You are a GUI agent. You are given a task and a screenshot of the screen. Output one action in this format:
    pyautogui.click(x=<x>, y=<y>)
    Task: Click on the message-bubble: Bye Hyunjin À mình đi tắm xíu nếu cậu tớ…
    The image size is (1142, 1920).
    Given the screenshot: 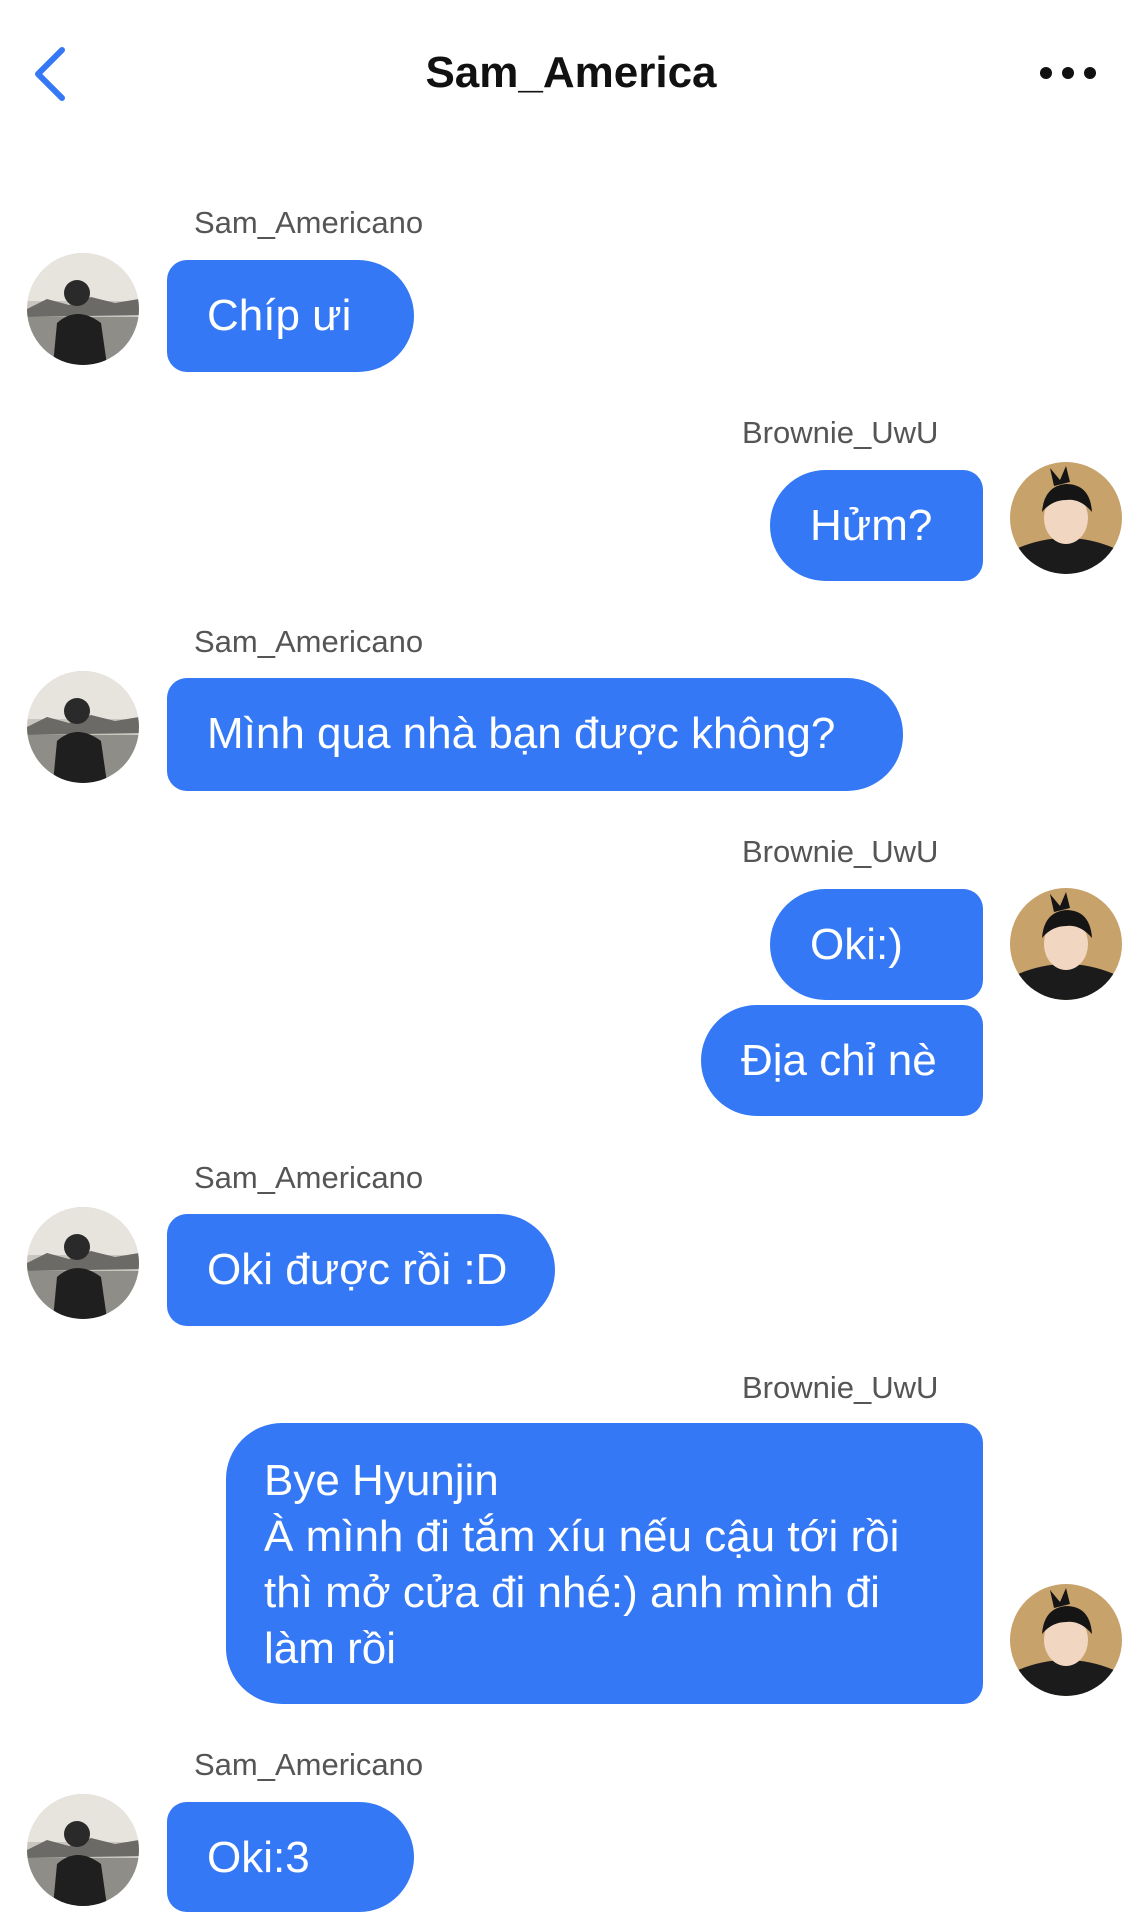 What is the action you would take?
    pyautogui.click(x=604, y=1563)
    